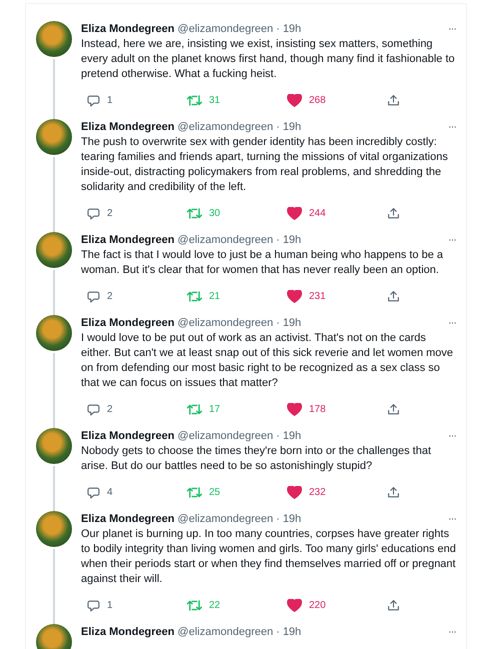 The width and height of the screenshot is (490, 649). Describe the element at coordinates (262, 263) in the screenshot. I see `tweet-text: The fact is that I would love to just be a human being who happens to be a woman. But it's clear that for women that has never really been an option.` at that location.